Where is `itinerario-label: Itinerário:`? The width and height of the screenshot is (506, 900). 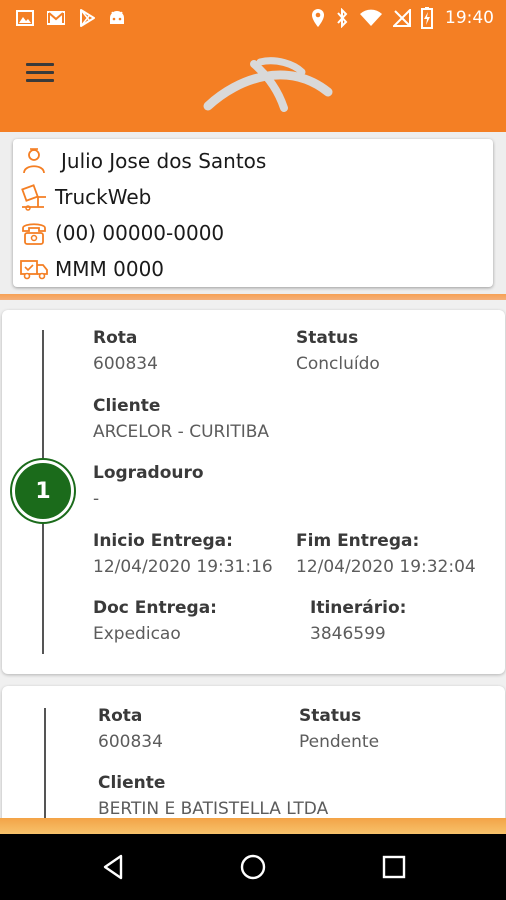
itinerario-label: Itinerário: is located at coordinates (358, 608).